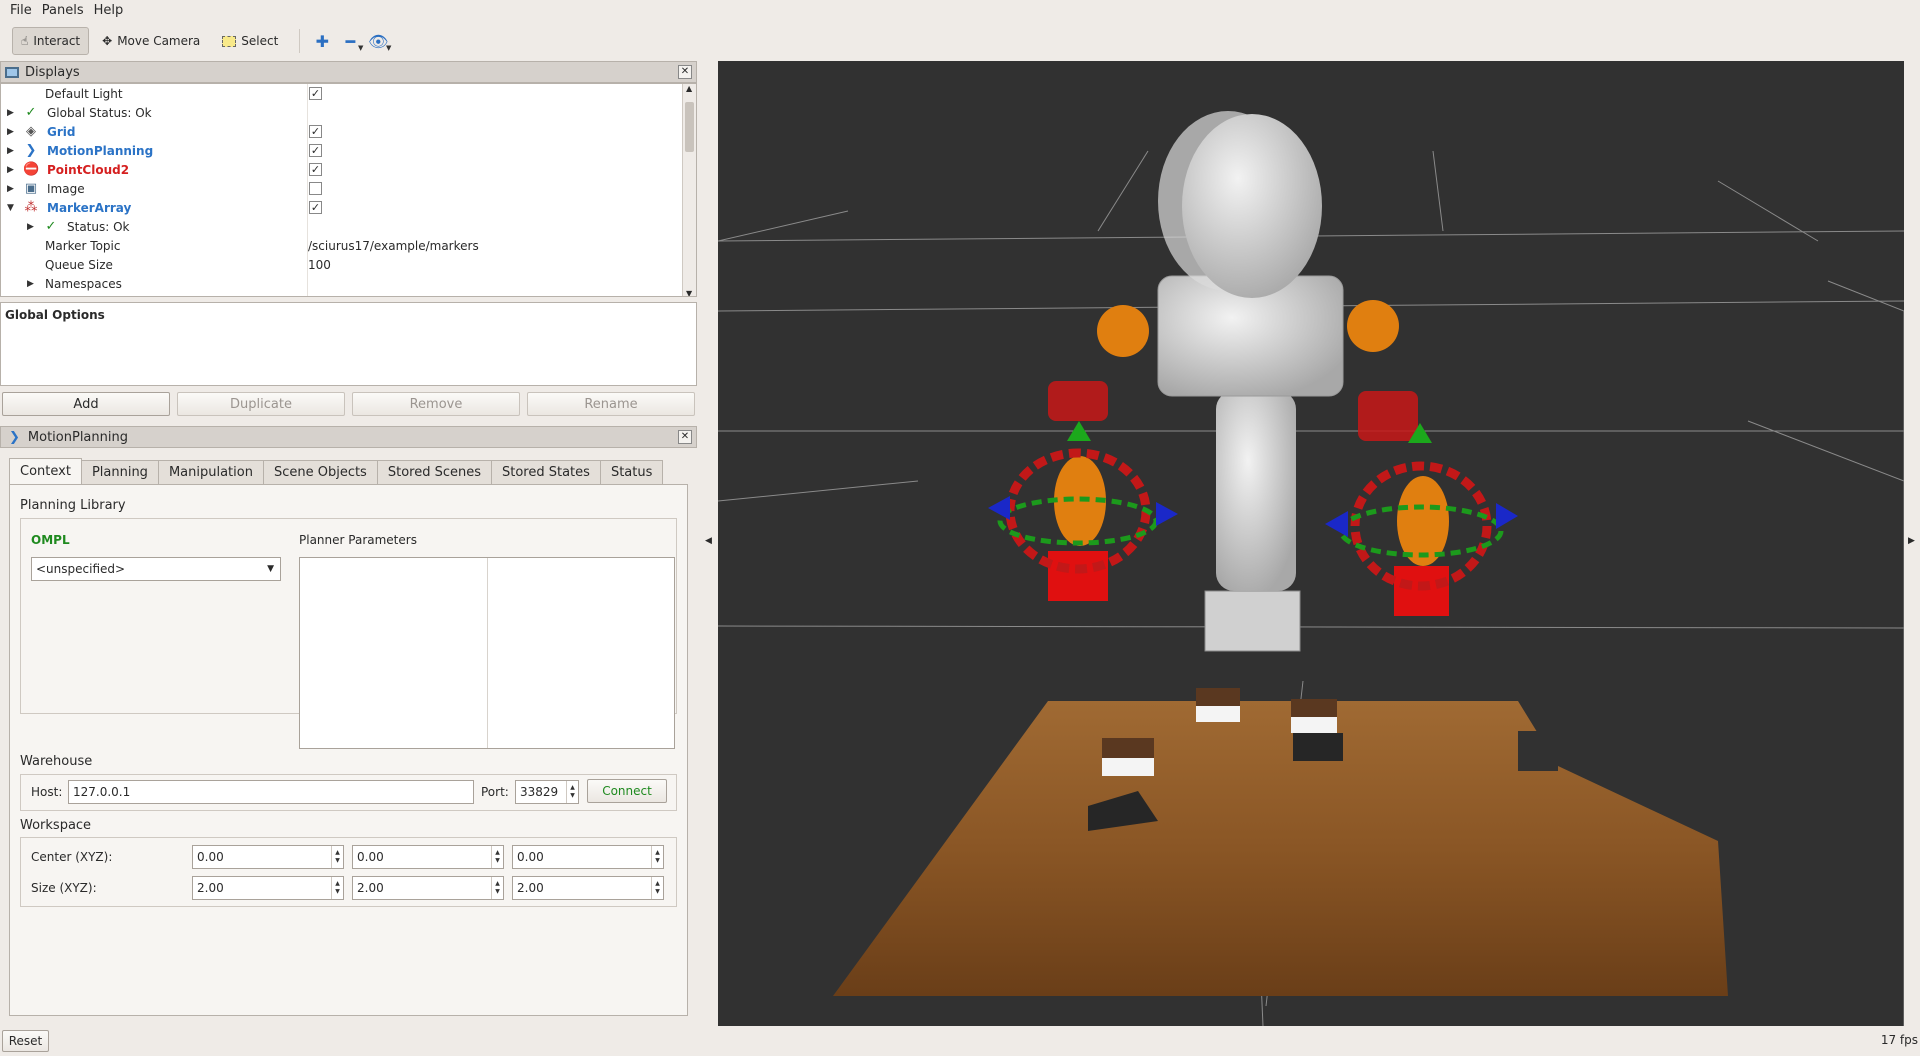  I want to click on motion-planning-icon: ❯, so click(14, 437).